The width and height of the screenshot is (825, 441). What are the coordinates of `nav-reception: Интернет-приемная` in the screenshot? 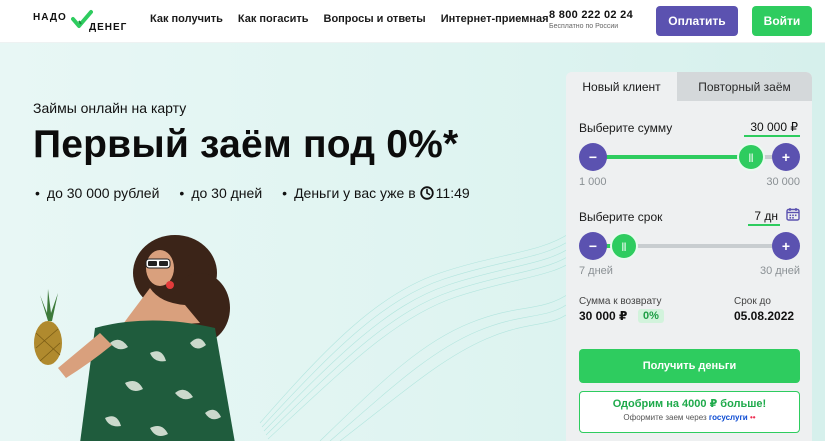 It's located at (495, 19).